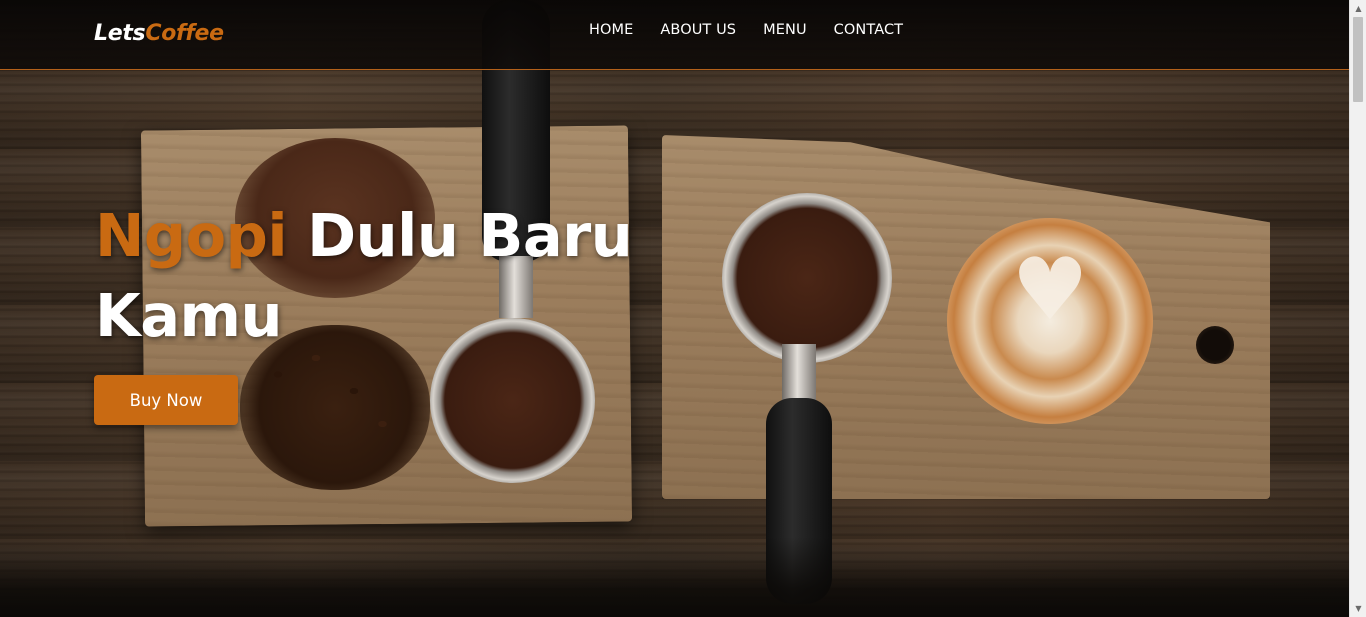  Describe the element at coordinates (674, 577) in the screenshot. I see `hero-bottom-fade` at that location.